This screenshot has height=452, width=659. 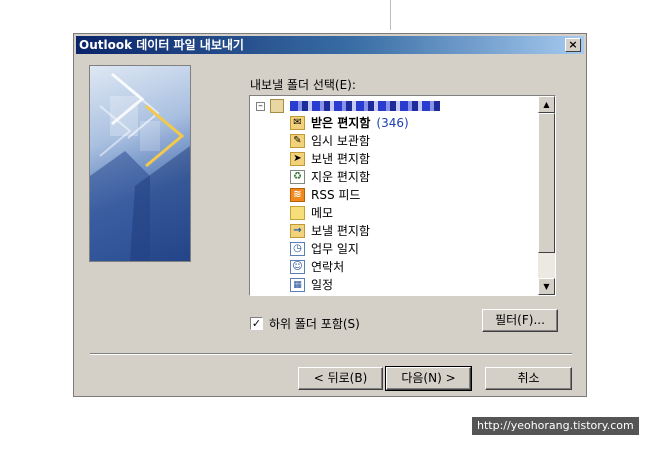 What do you see at coordinates (297, 248) in the screenshot?
I see `journal-icon: ◷` at bounding box center [297, 248].